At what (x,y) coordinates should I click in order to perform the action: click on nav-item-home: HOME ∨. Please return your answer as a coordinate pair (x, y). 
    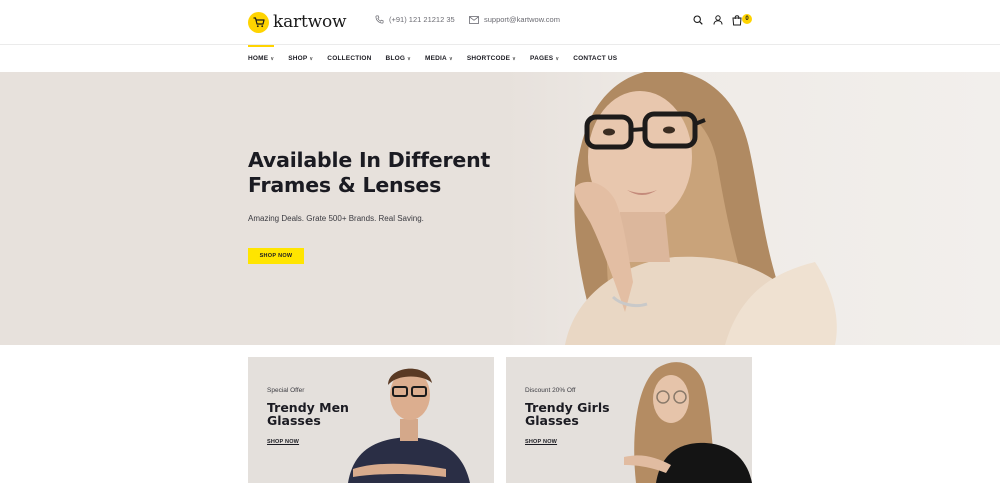
    Looking at the image, I should click on (261, 58).